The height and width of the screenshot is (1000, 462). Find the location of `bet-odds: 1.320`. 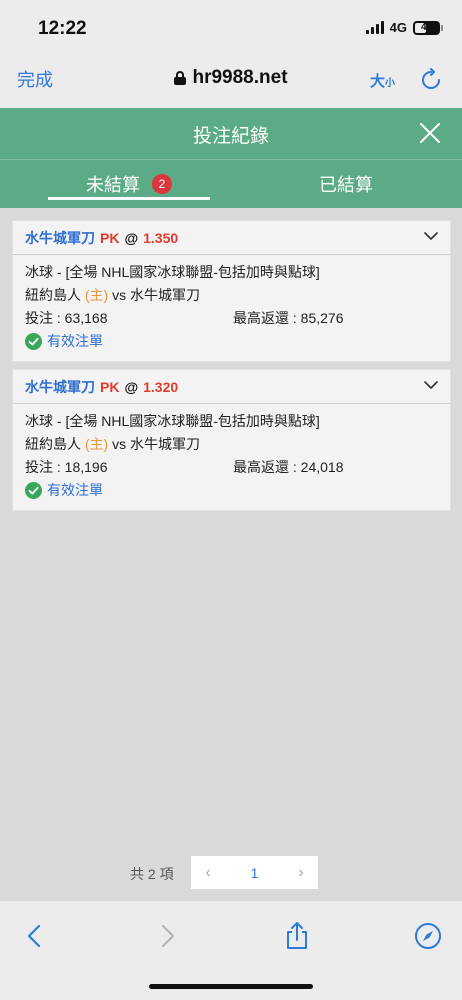

bet-odds: 1.320 is located at coordinates (161, 386).